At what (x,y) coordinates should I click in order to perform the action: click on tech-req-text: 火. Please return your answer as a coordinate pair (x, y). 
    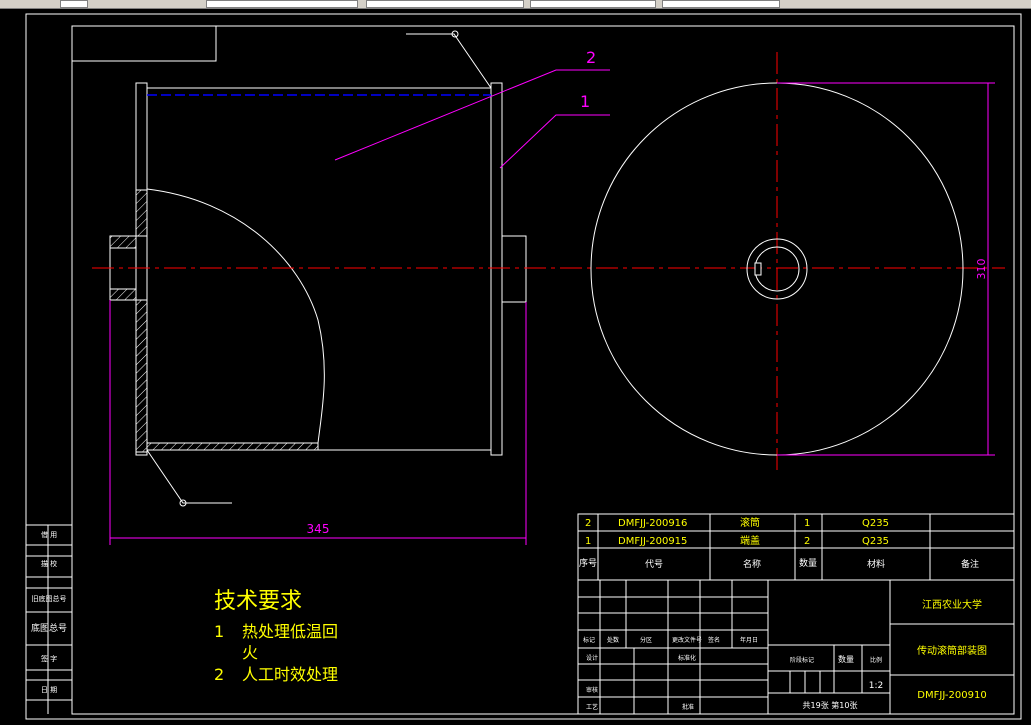
    Looking at the image, I should click on (250, 652).